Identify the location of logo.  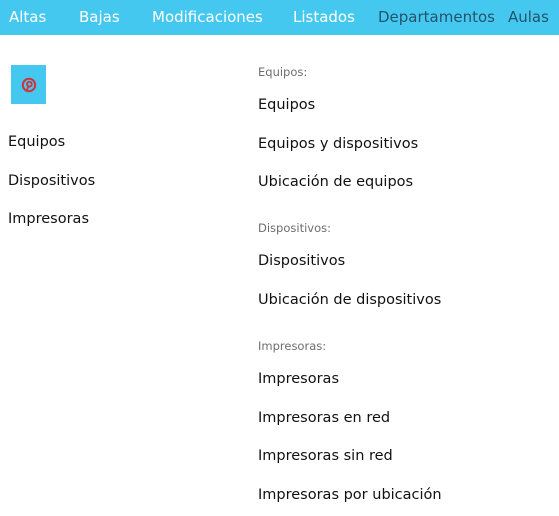
(28, 84).